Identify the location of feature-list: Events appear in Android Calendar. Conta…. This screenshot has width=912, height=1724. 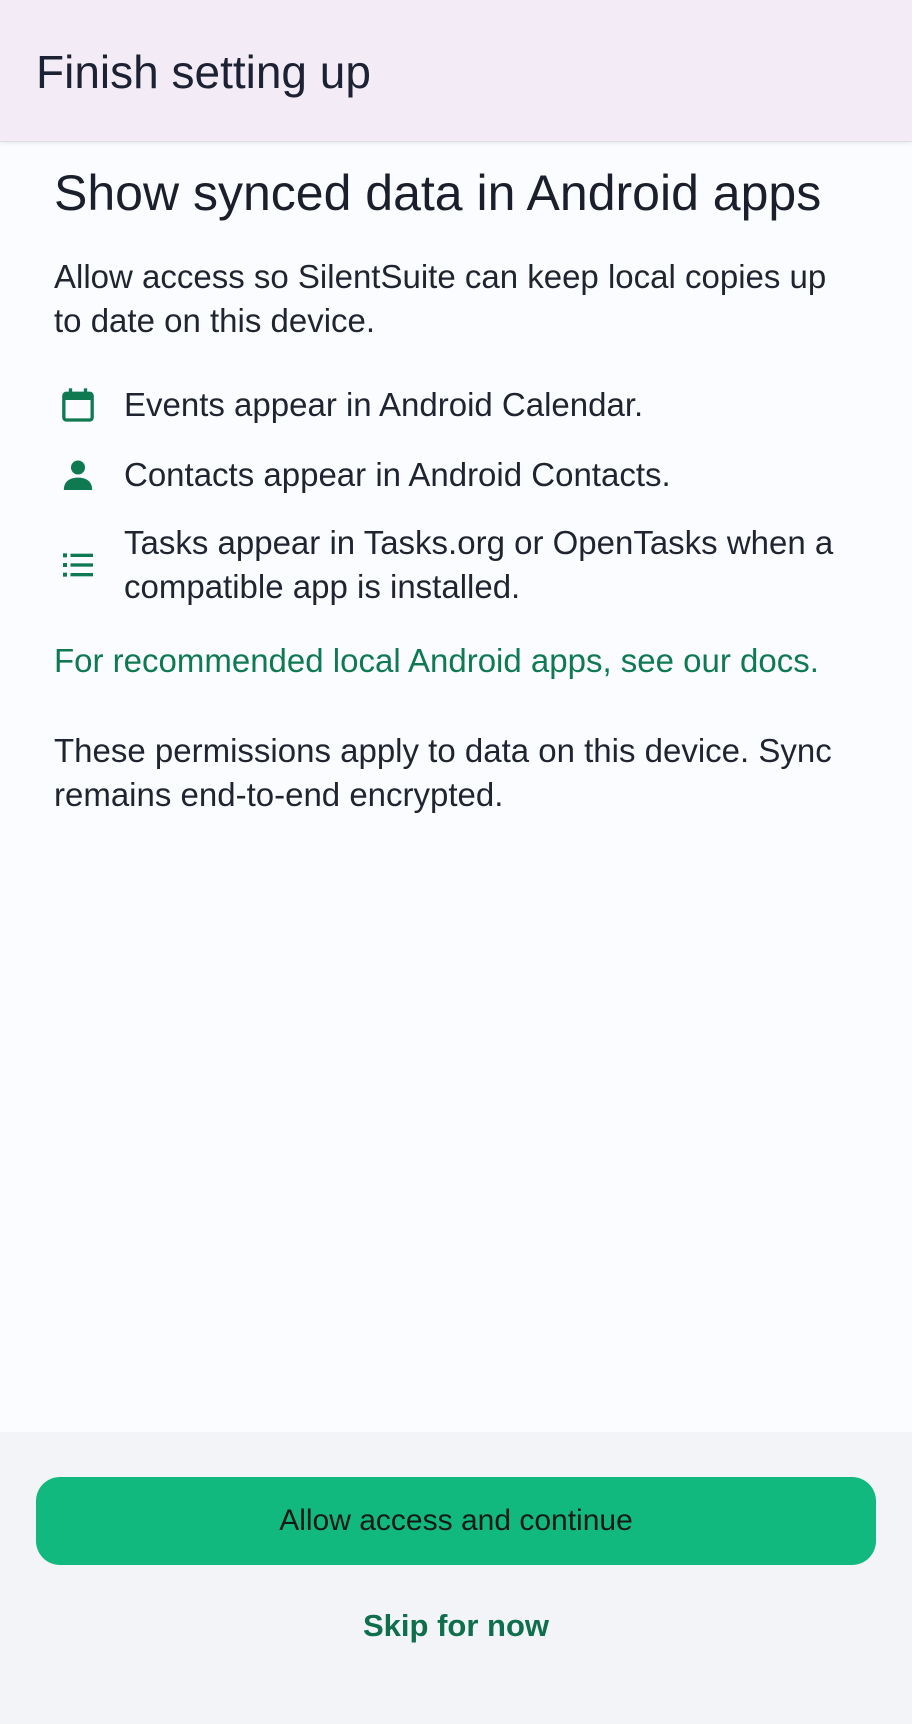
(454, 495).